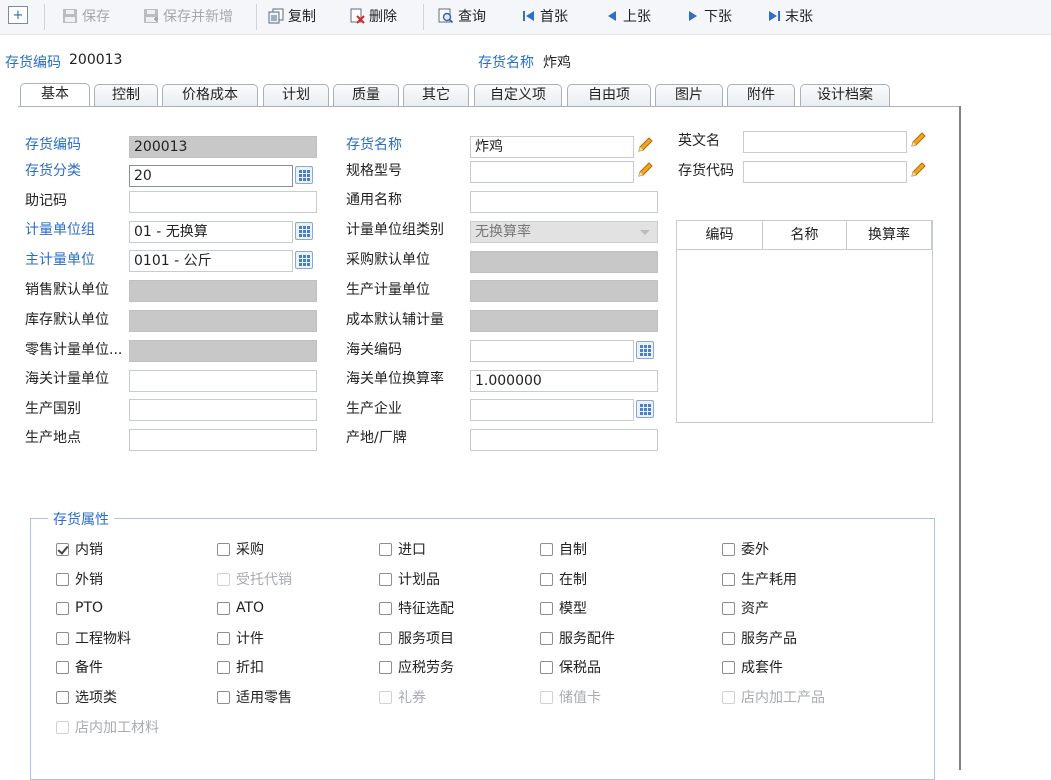 This screenshot has width=1051, height=780. I want to click on inventory-name-field: 炸鸡, so click(552, 147).